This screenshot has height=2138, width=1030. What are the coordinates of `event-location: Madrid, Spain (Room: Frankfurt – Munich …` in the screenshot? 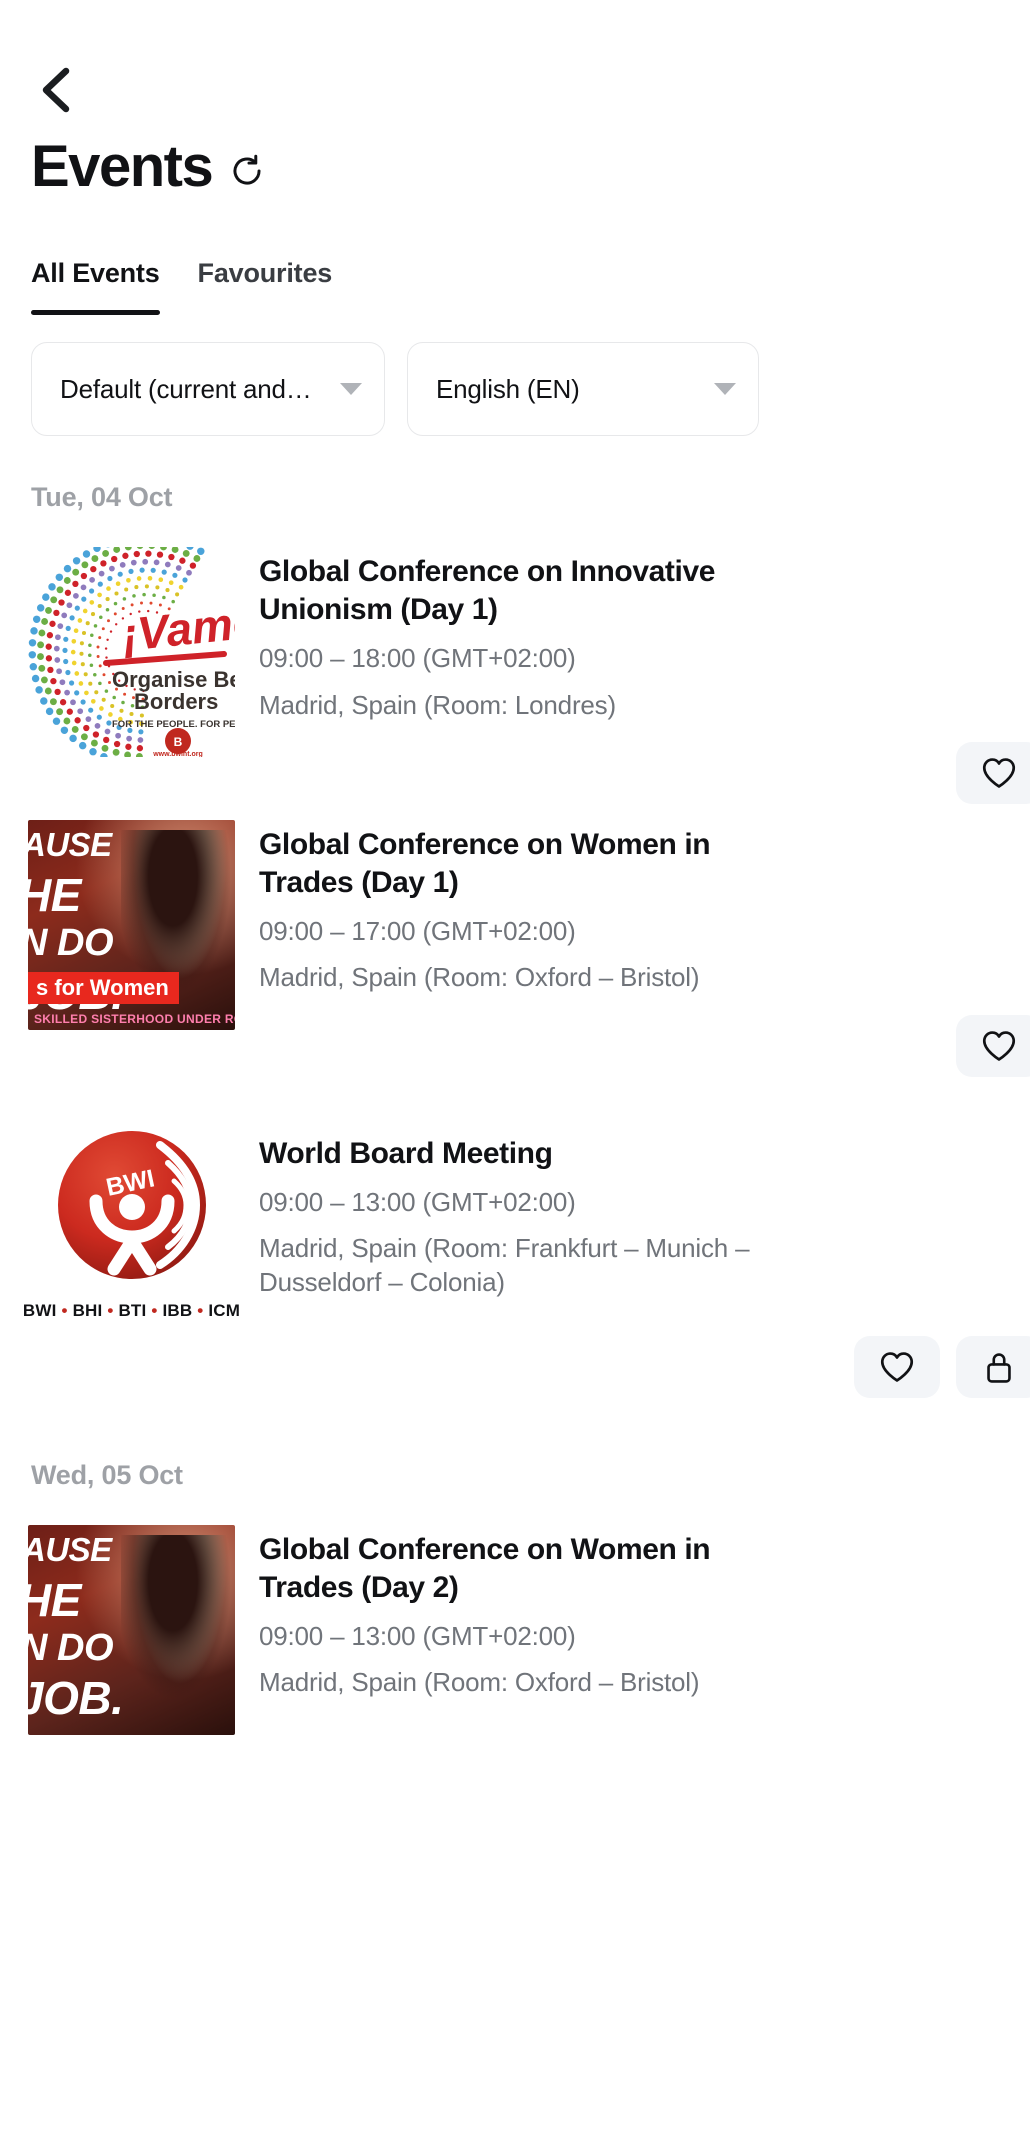 It's located at (504, 1265).